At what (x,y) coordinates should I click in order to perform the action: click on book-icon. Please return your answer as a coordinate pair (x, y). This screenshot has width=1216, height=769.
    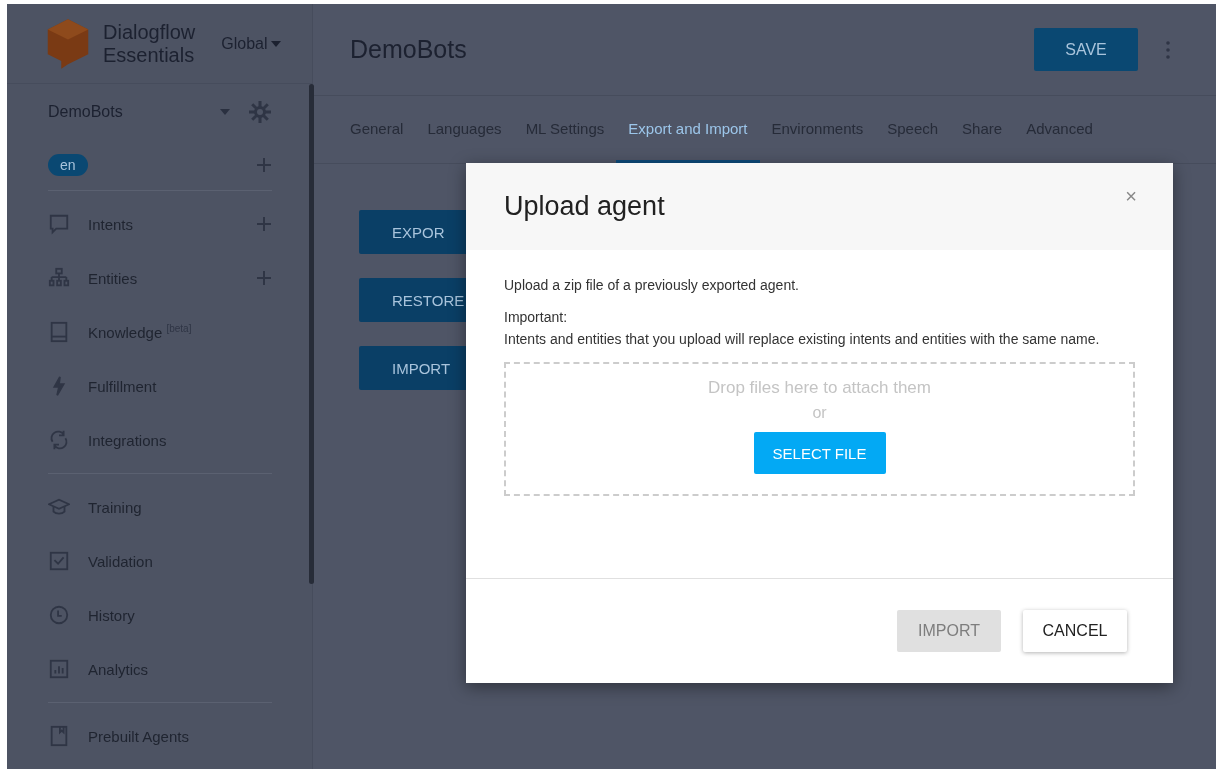
    Looking at the image, I should click on (59, 332).